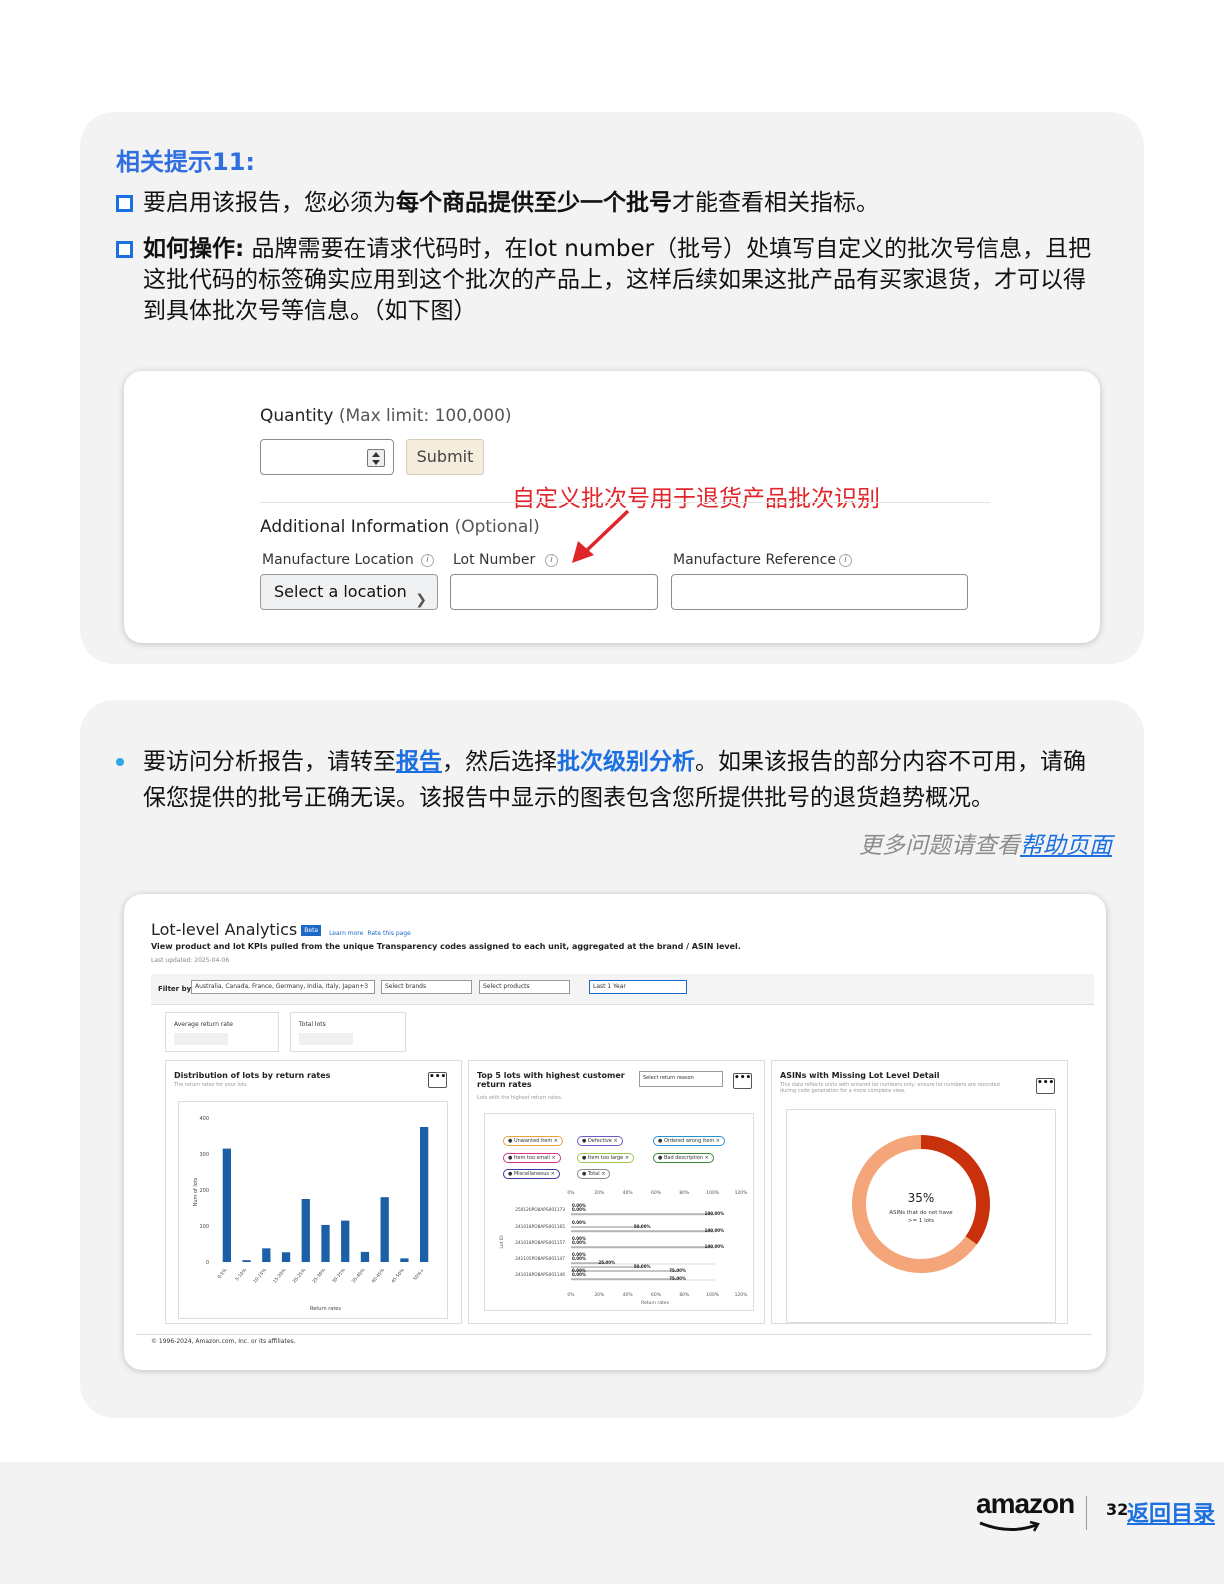 The image size is (1224, 1584). What do you see at coordinates (326, 1039) in the screenshot?
I see `kpi-placeholder` at bounding box center [326, 1039].